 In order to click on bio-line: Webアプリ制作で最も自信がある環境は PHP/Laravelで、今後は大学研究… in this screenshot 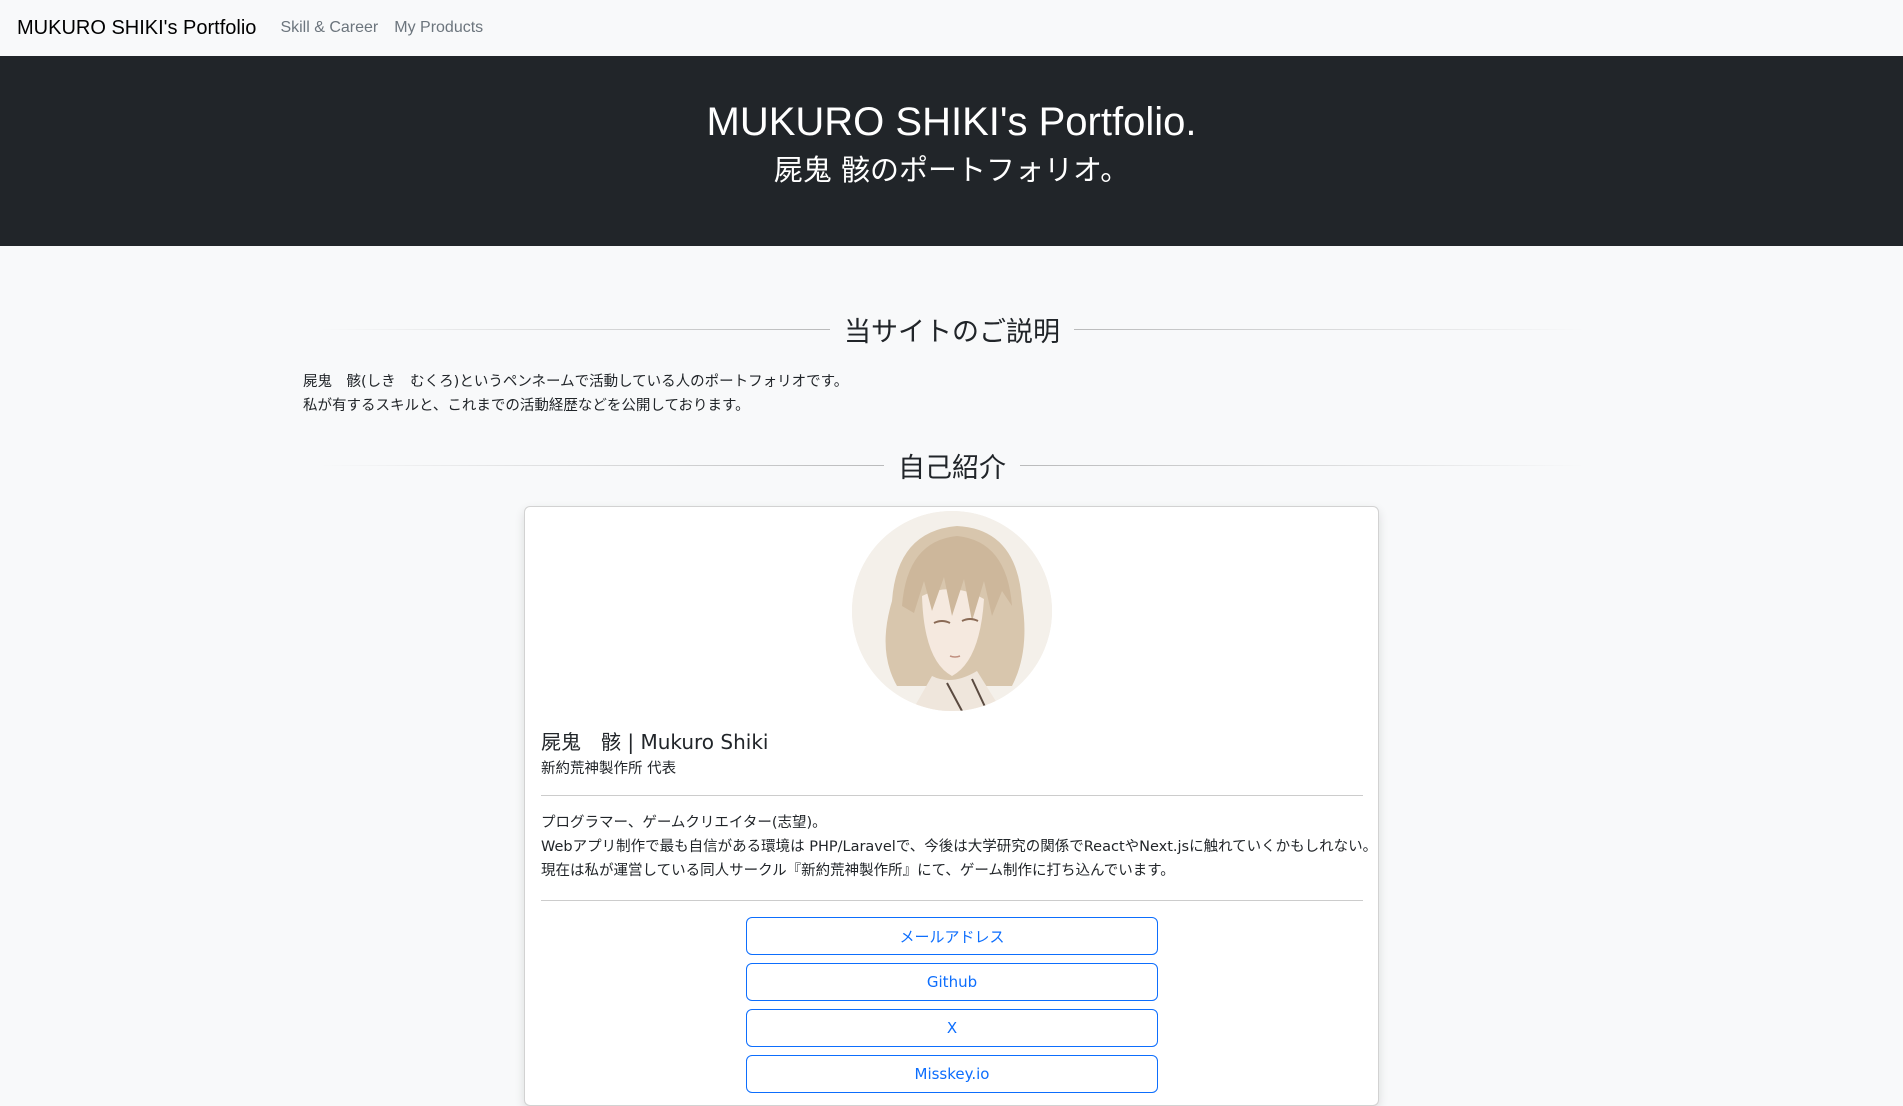, I will do `click(959, 847)`.